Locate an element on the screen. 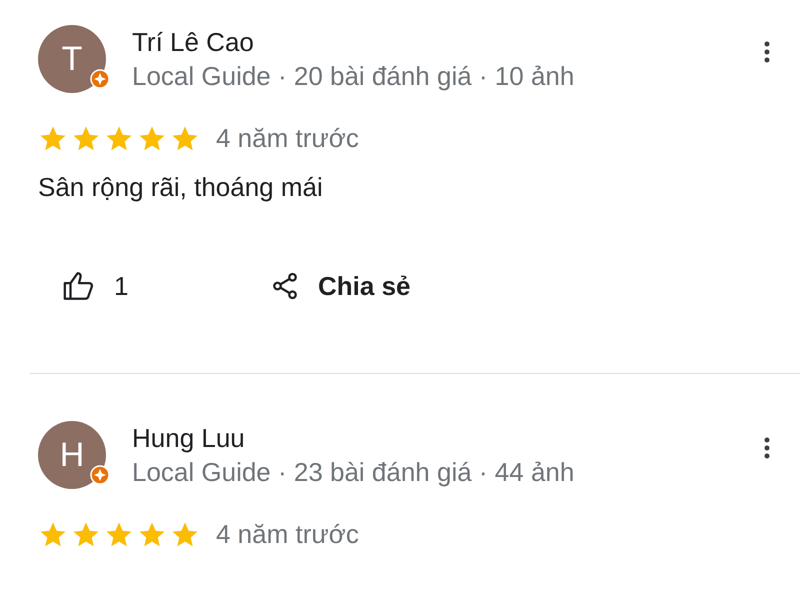  reviewer-name: Hung Luu is located at coordinates (448, 438).